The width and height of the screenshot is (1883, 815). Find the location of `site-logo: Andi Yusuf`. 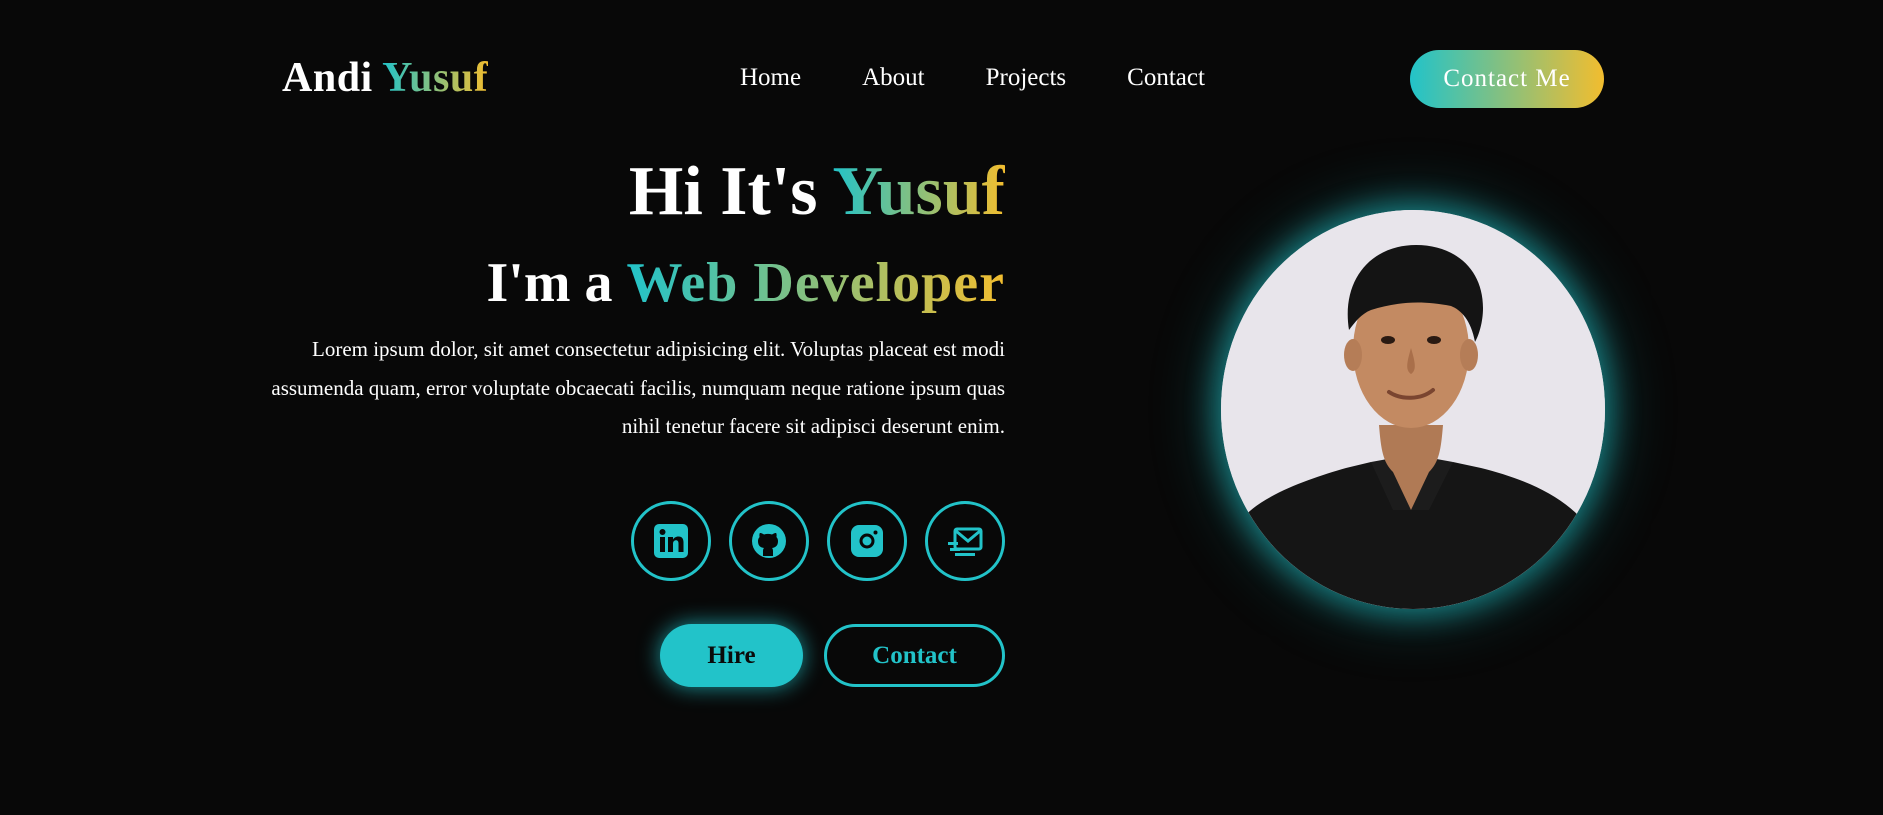

site-logo: Andi Yusuf is located at coordinates (385, 78).